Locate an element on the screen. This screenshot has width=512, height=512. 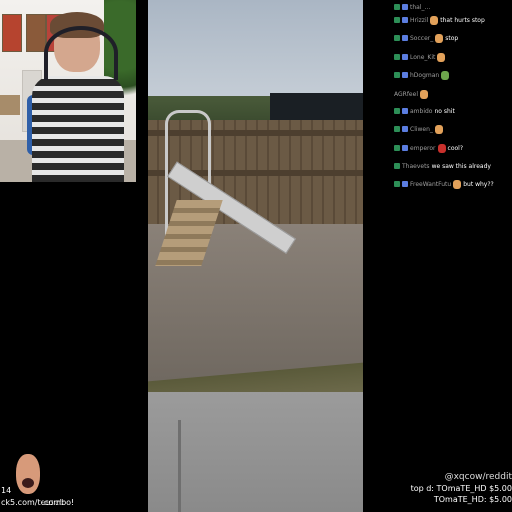
shelf is located at coordinates (10, 105).